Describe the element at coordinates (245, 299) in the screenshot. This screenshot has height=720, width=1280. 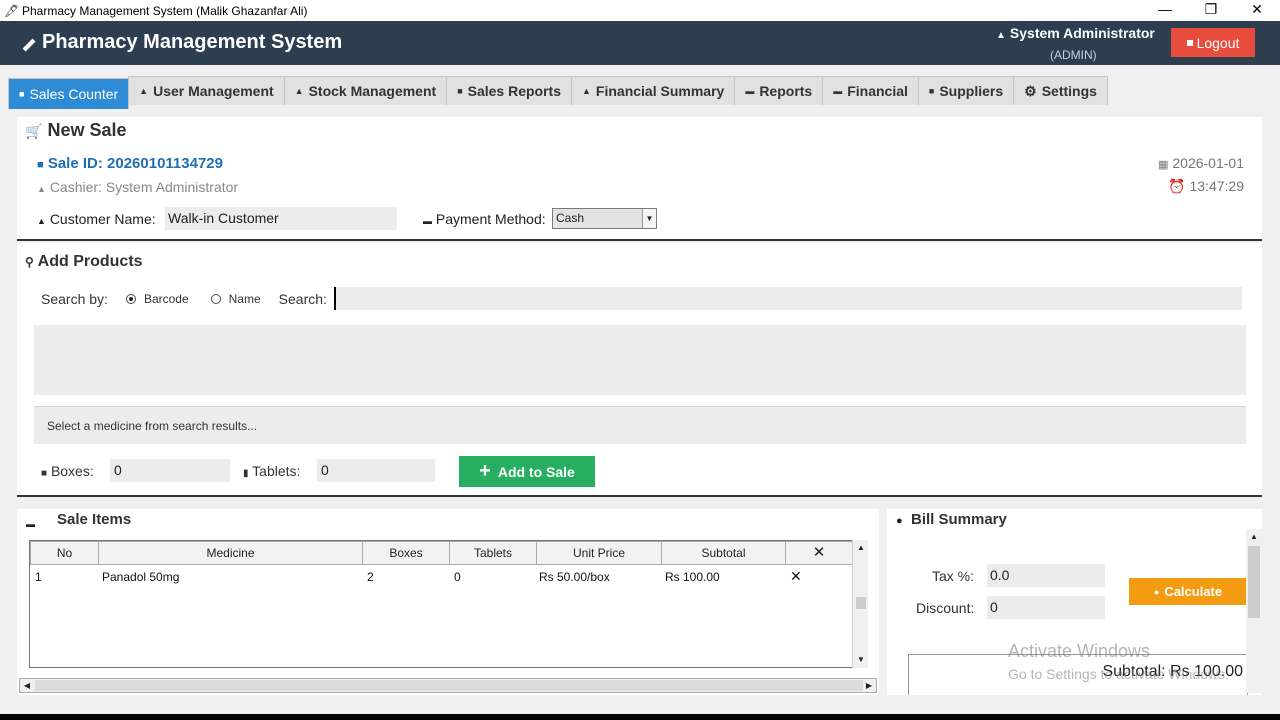
I see `name-radio-label: Name` at that location.